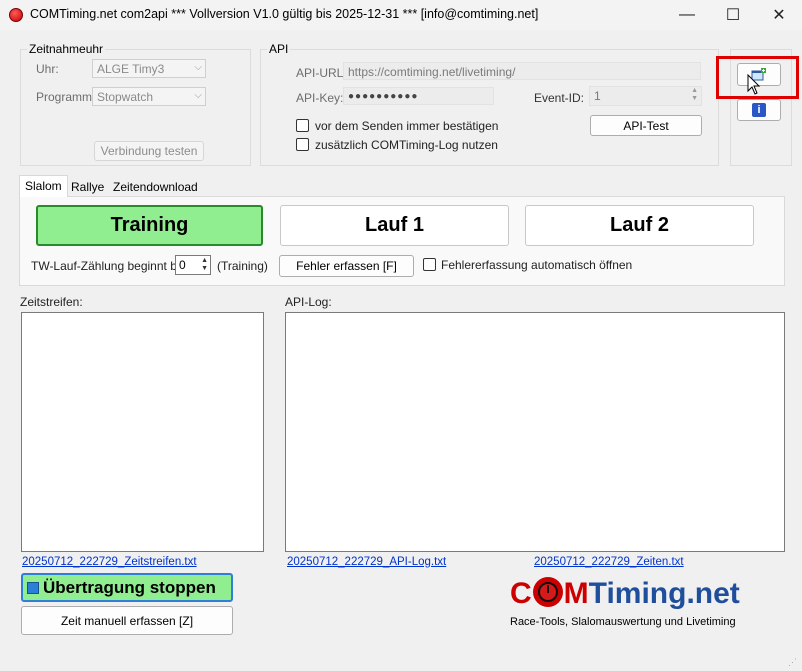 The width and height of the screenshot is (802, 671). Describe the element at coordinates (149, 225) in the screenshot. I see `training-button: Training` at that location.